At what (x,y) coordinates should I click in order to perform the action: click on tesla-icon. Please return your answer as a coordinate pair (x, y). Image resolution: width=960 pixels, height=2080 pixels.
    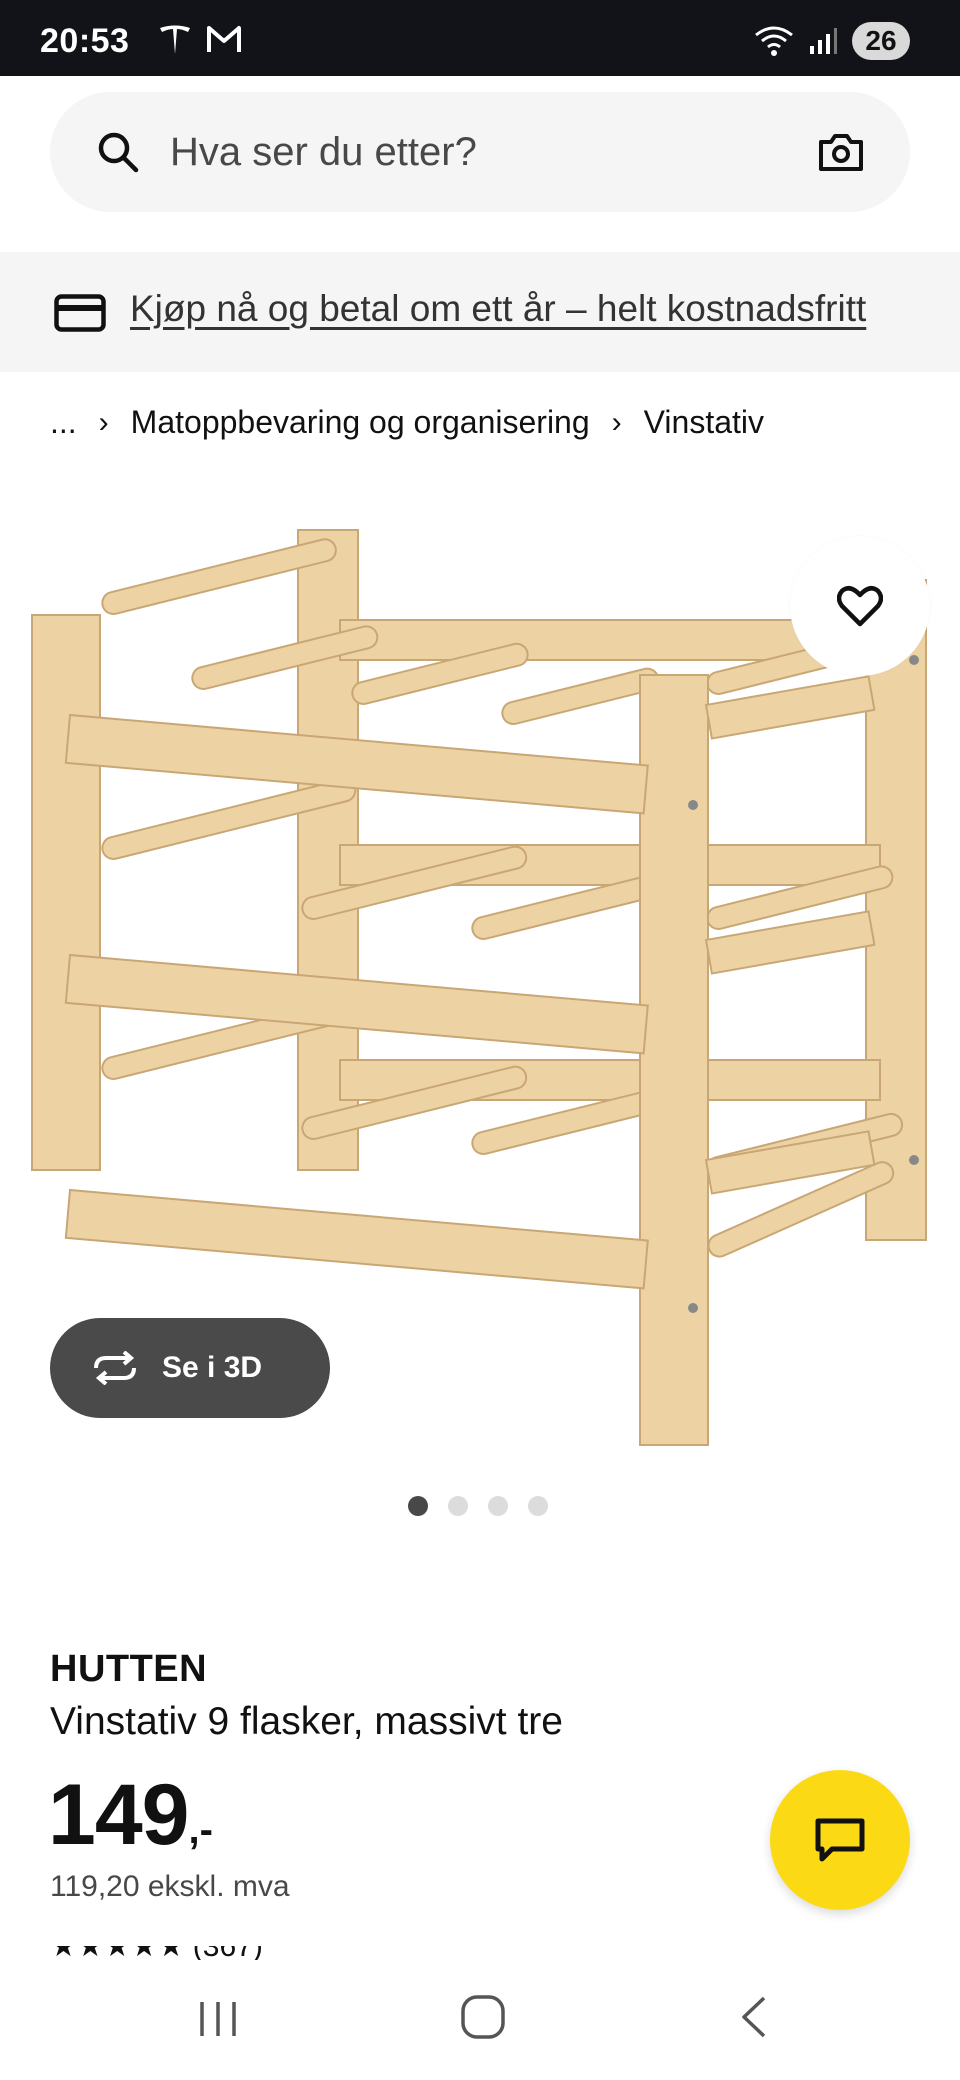
    Looking at the image, I should click on (175, 39).